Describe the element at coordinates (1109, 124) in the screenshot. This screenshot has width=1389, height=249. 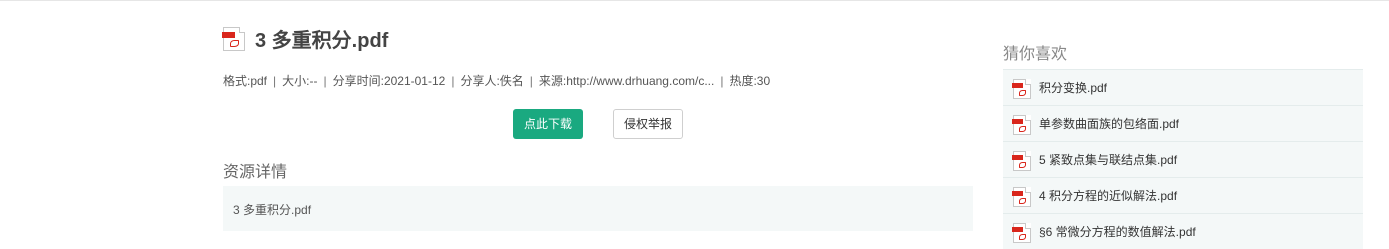
I see `recommend-item-label: 单参数曲面族的包络面.pdf` at that location.